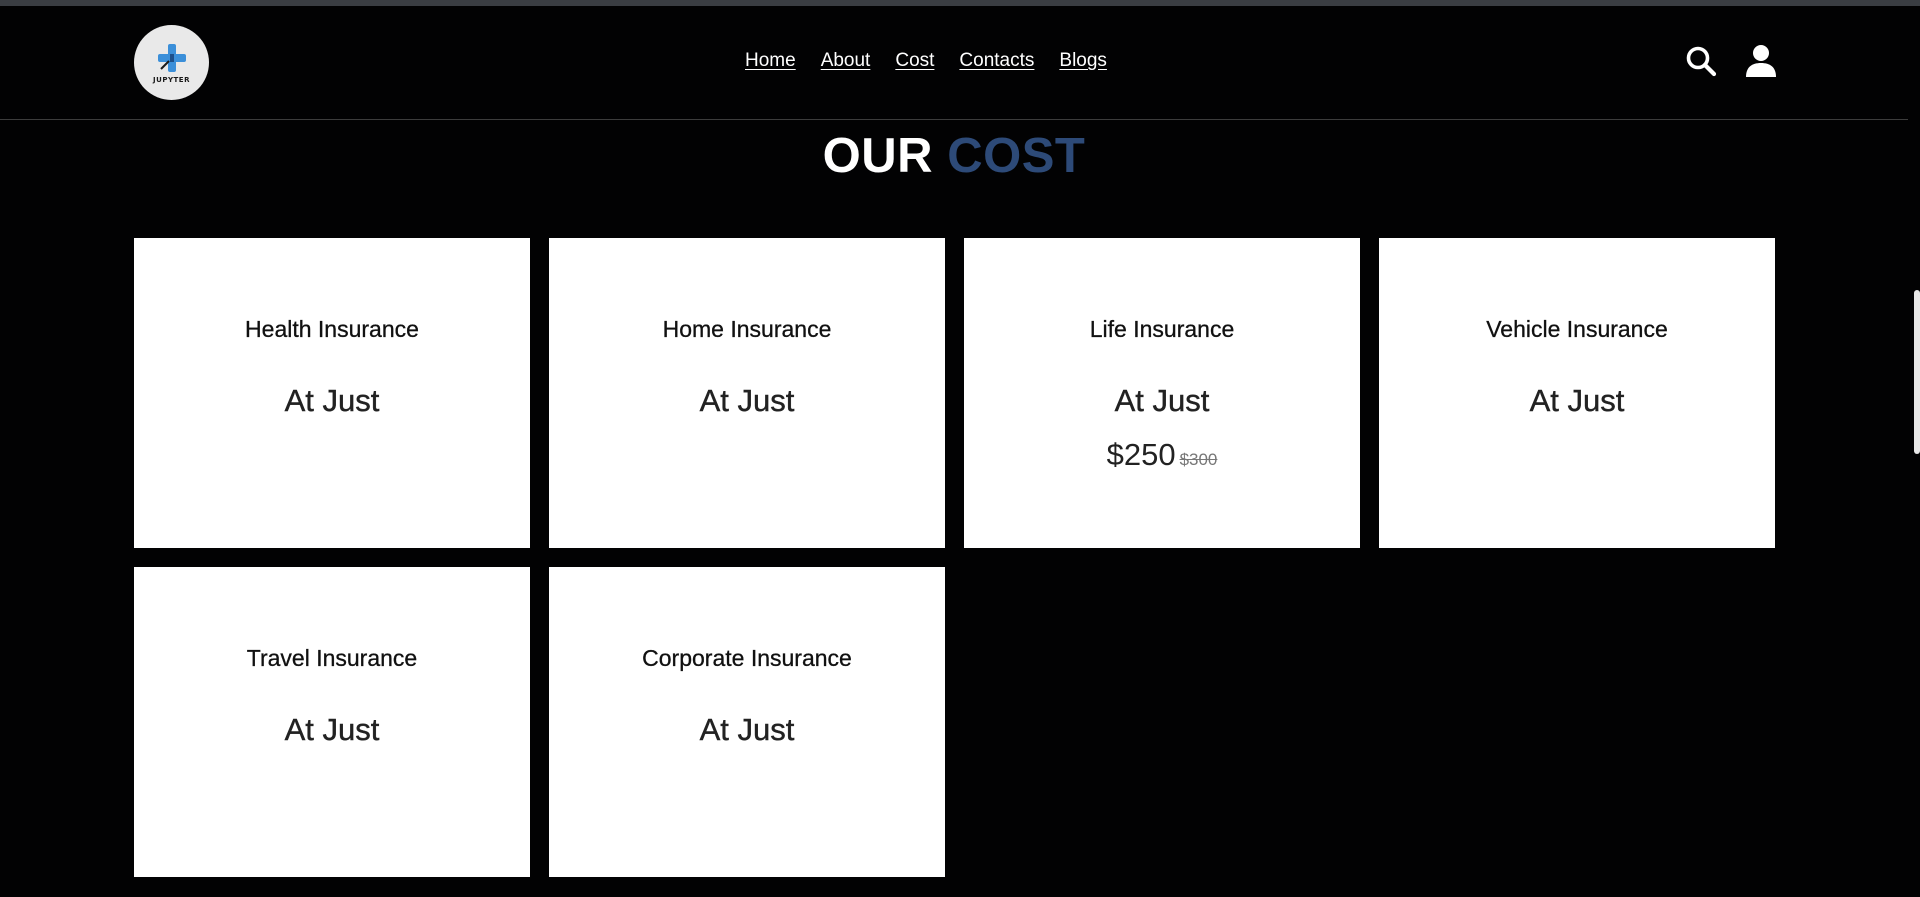 The width and height of the screenshot is (1920, 897). I want to click on site-logo: JUPYTER, so click(171, 62).